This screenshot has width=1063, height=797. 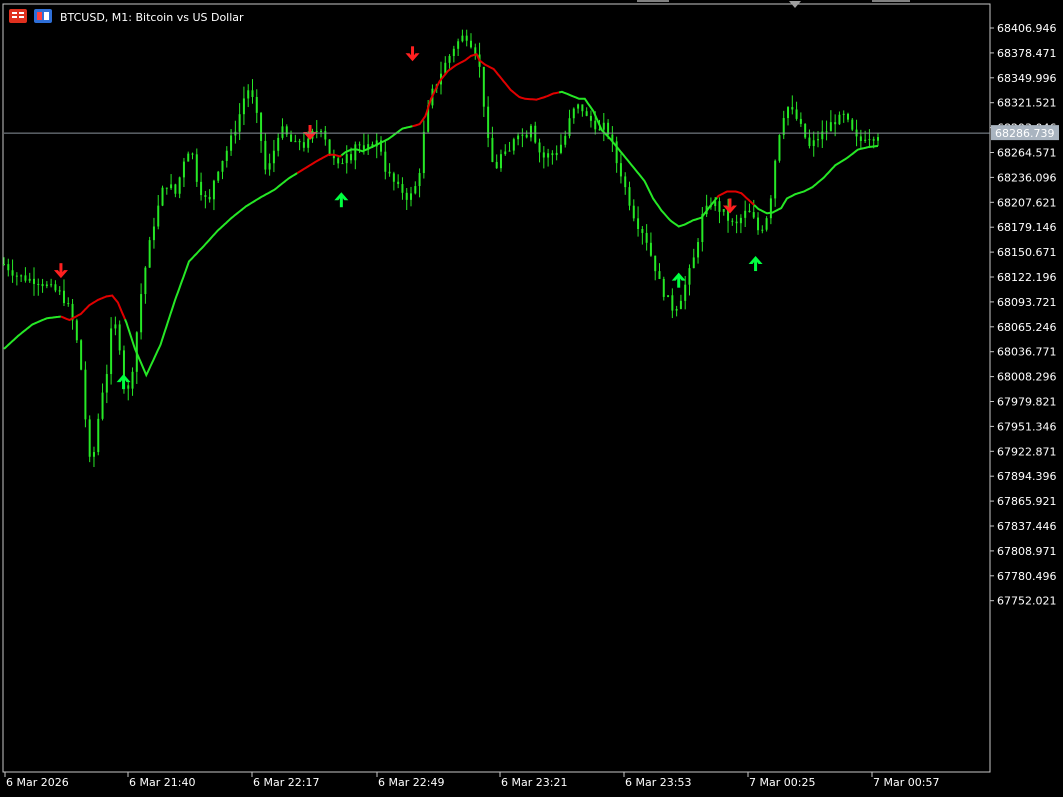 What do you see at coordinates (906, 782) in the screenshot?
I see `time-axis-label: 7 Mar 00:57` at bounding box center [906, 782].